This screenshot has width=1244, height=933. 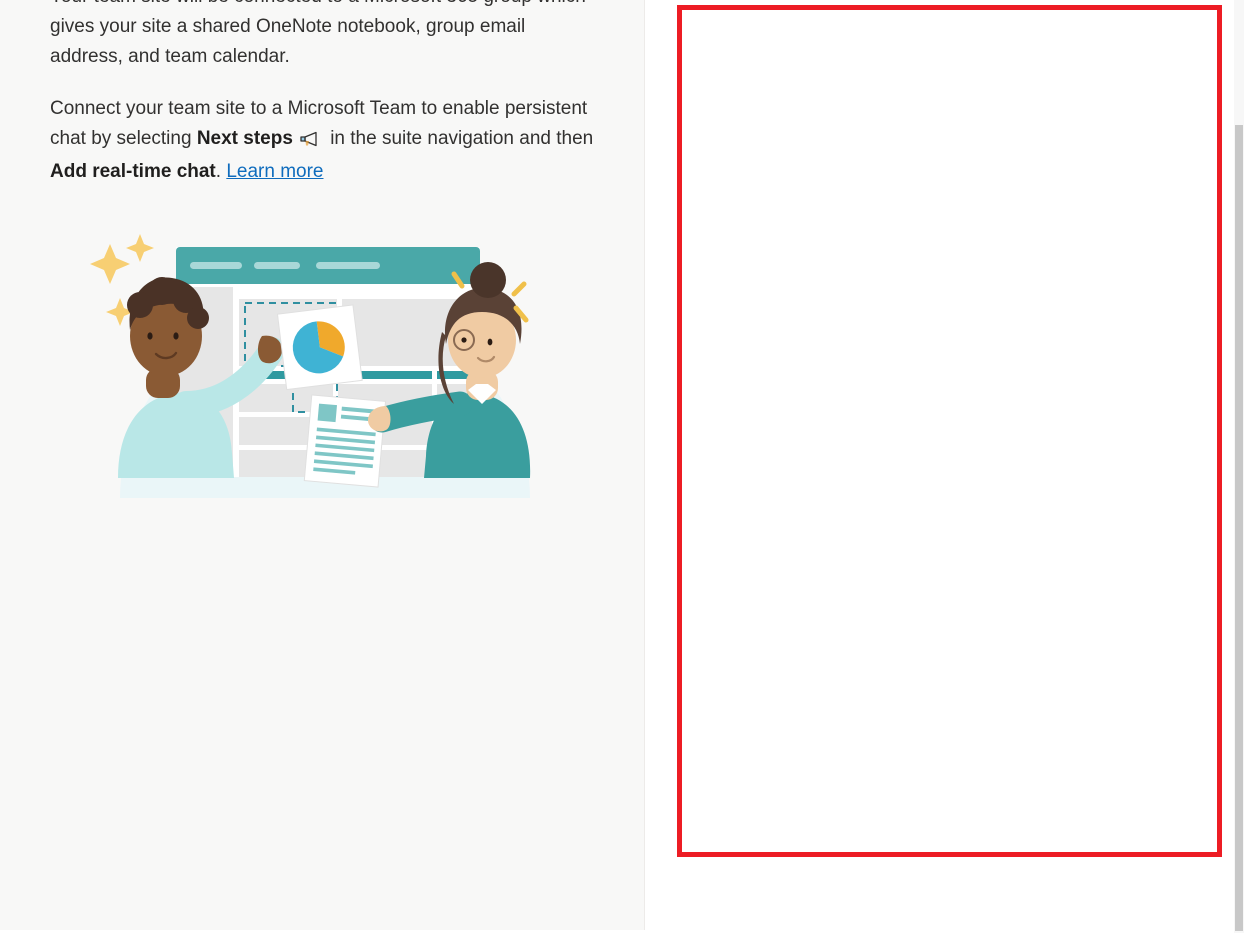 I want to click on page-scrollbar-track, so click(x=1239, y=466).